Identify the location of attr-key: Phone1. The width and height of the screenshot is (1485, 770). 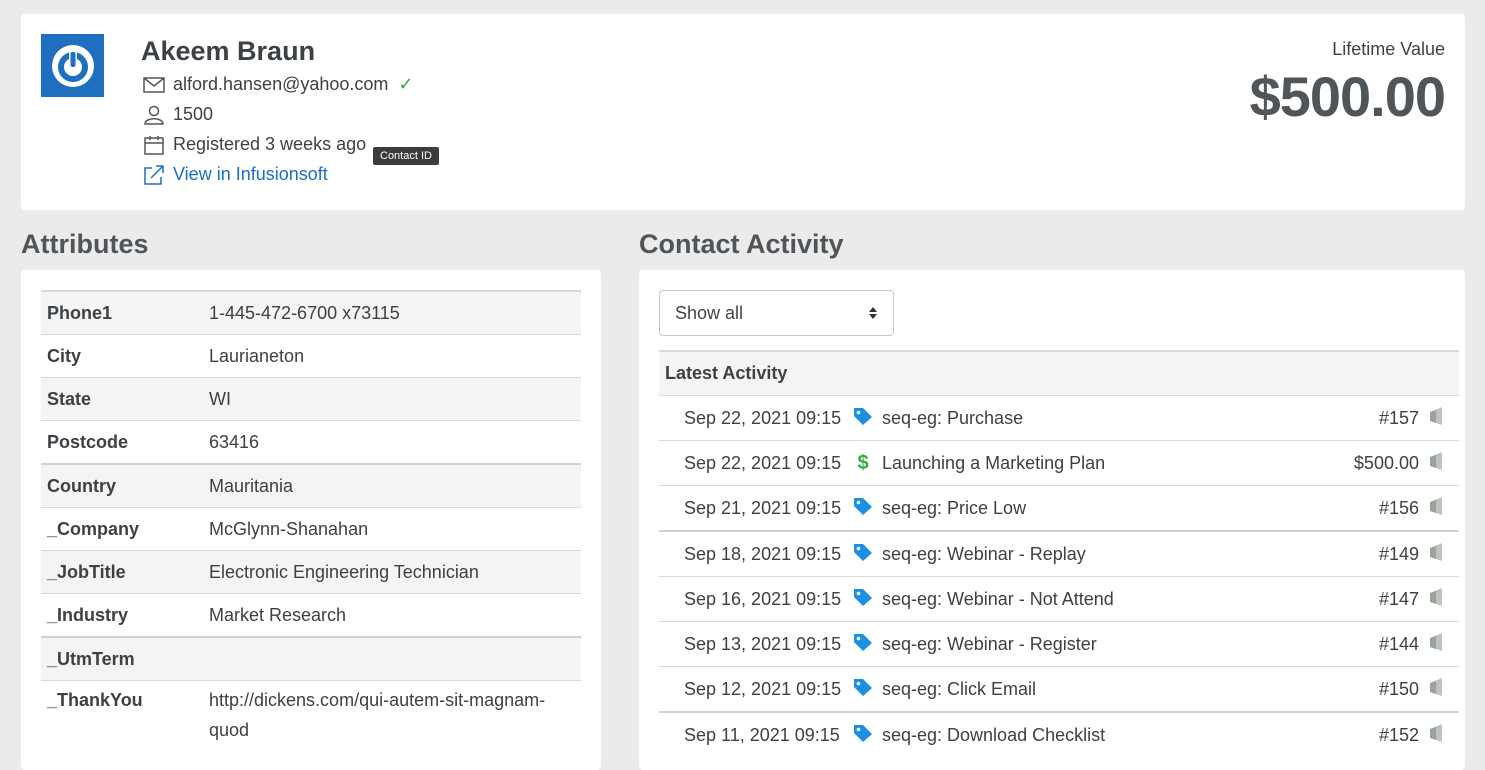
(122, 312).